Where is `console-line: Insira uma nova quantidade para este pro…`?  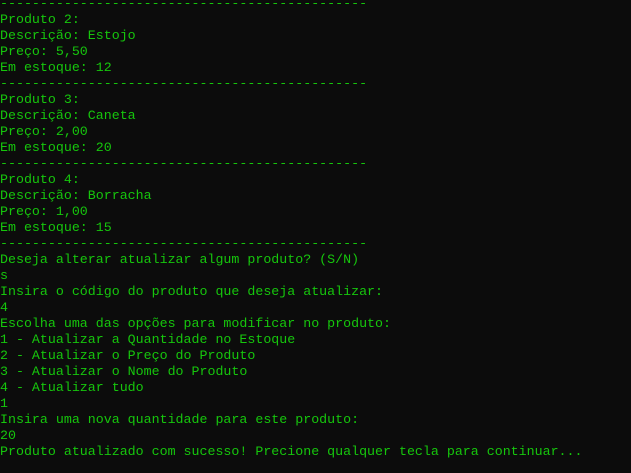
console-line: Insira uma nova quantidade para este pro… is located at coordinates (180, 419).